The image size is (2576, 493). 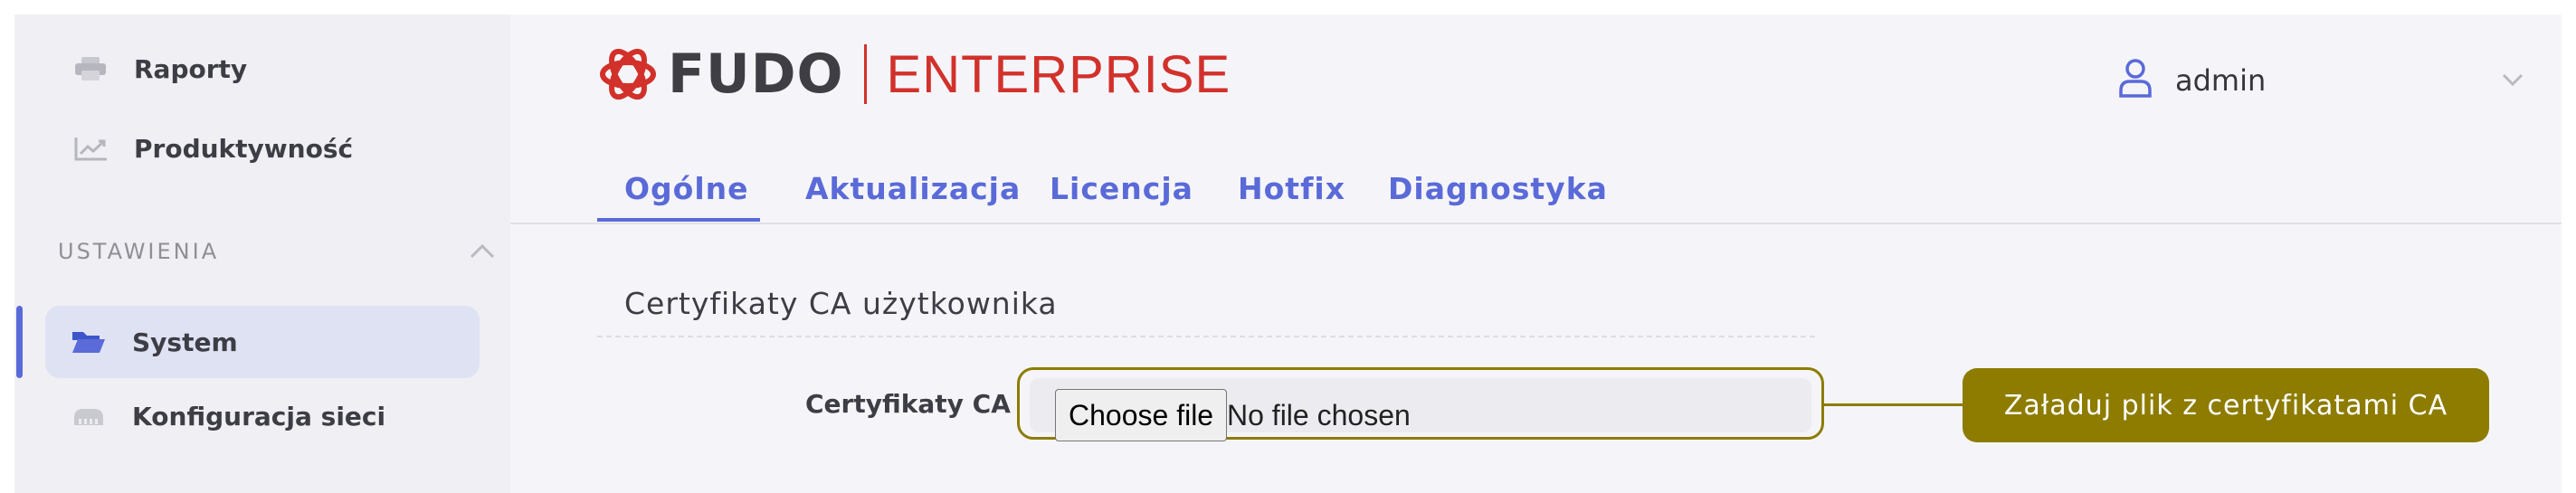 I want to click on ca-certificates-label: Certyfikaty CA, so click(x=908, y=404).